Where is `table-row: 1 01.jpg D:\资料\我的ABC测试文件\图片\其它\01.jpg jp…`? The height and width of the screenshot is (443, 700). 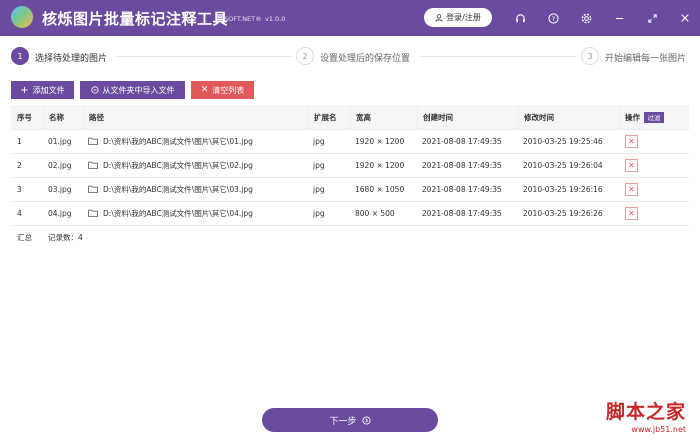
table-row: 1 01.jpg D:\资料\我的ABC测试文件\图片\其它\01.jpg jp… is located at coordinates (350, 141).